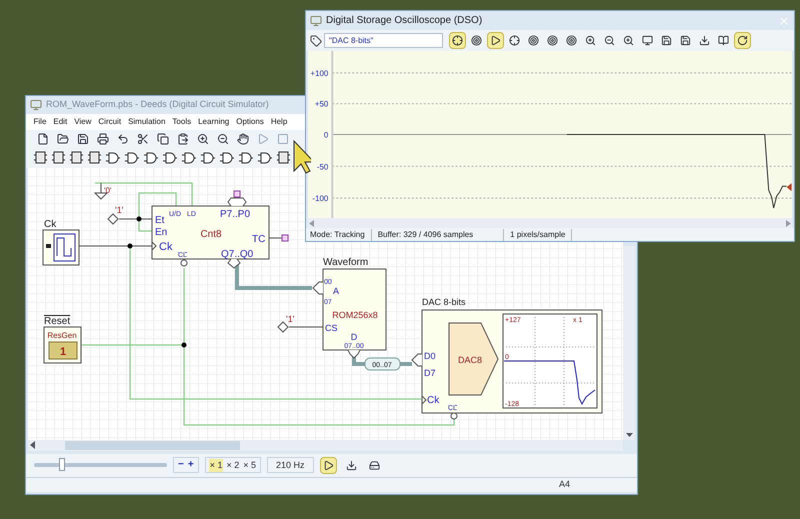 The height and width of the screenshot is (519, 800). What do you see at coordinates (564, 485) in the screenshot?
I see `status-text: A4` at bounding box center [564, 485].